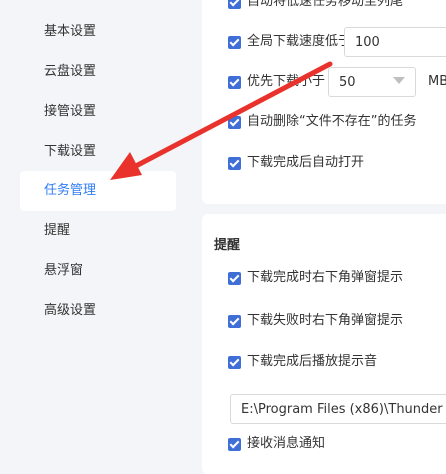  I want to click on sidebar-item-basic: 基本设置, so click(98, 32).